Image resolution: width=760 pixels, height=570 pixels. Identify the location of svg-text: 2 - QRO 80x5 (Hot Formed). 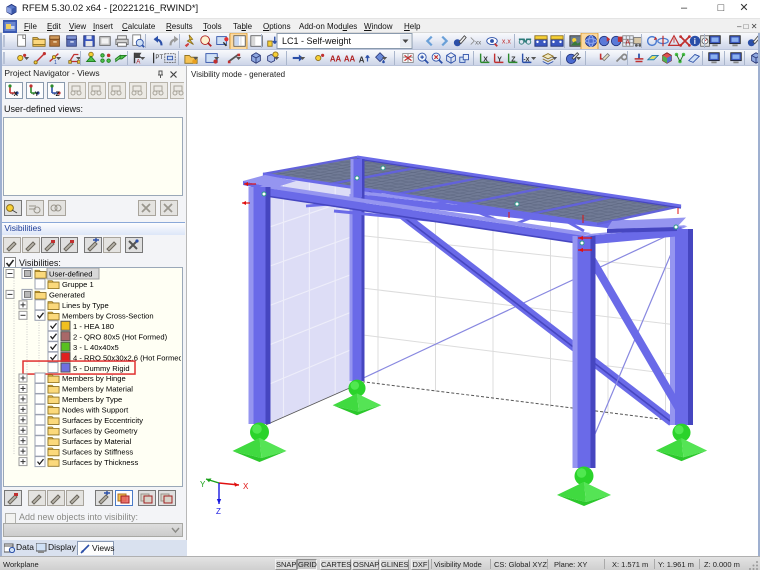
(120, 336).